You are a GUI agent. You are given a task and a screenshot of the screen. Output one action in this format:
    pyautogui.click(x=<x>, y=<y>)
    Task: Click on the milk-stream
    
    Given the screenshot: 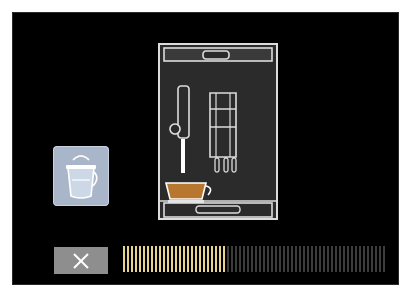 What is the action you would take?
    pyautogui.click(x=183, y=156)
    